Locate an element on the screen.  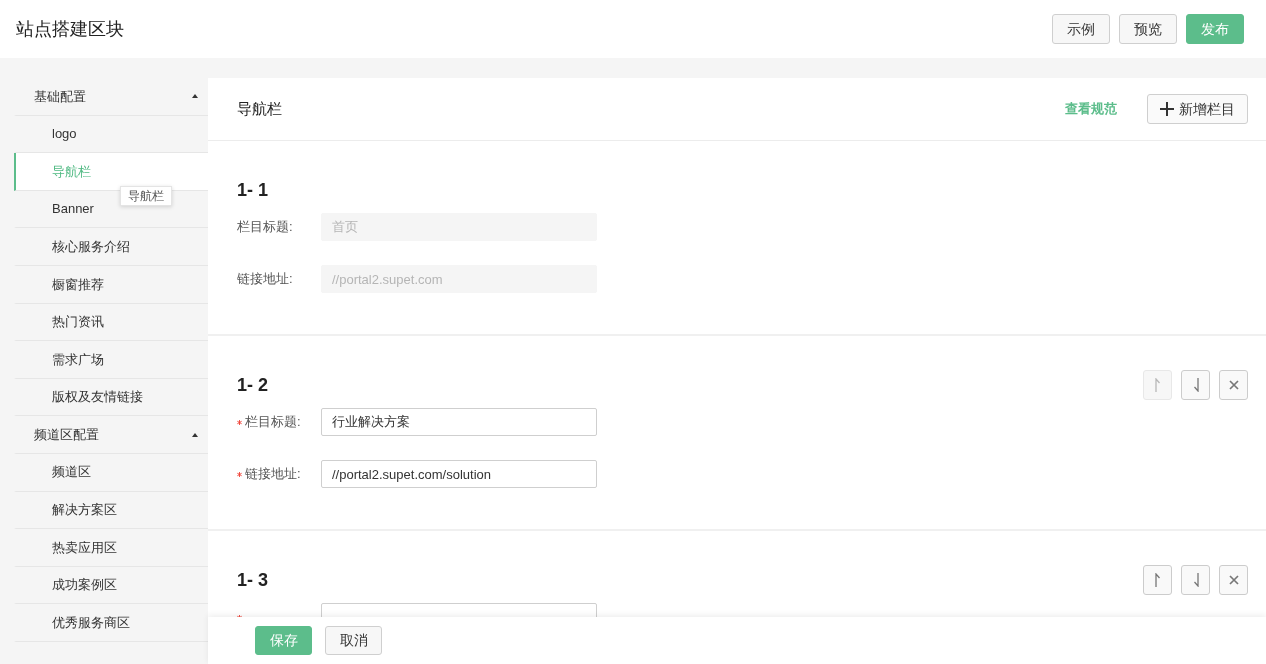
panel-title: 导航栏 is located at coordinates (260, 108).